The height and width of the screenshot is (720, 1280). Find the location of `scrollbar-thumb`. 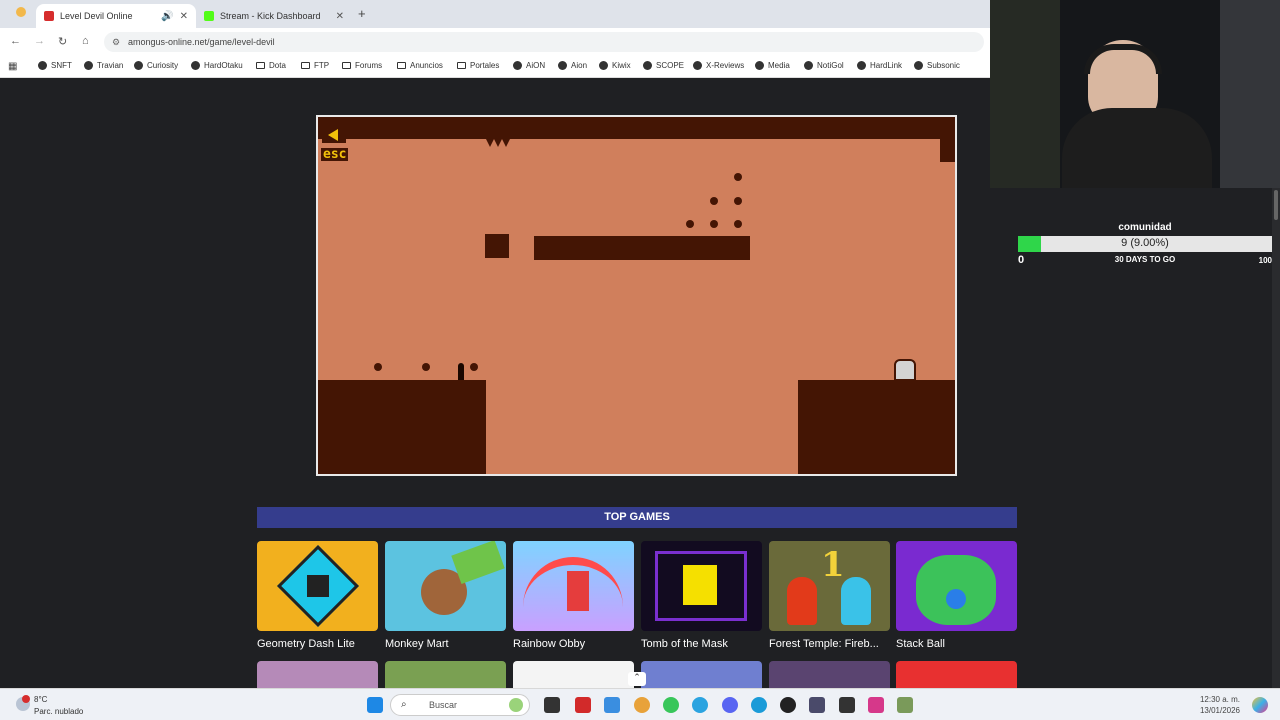

scrollbar-thumb is located at coordinates (1276, 205).